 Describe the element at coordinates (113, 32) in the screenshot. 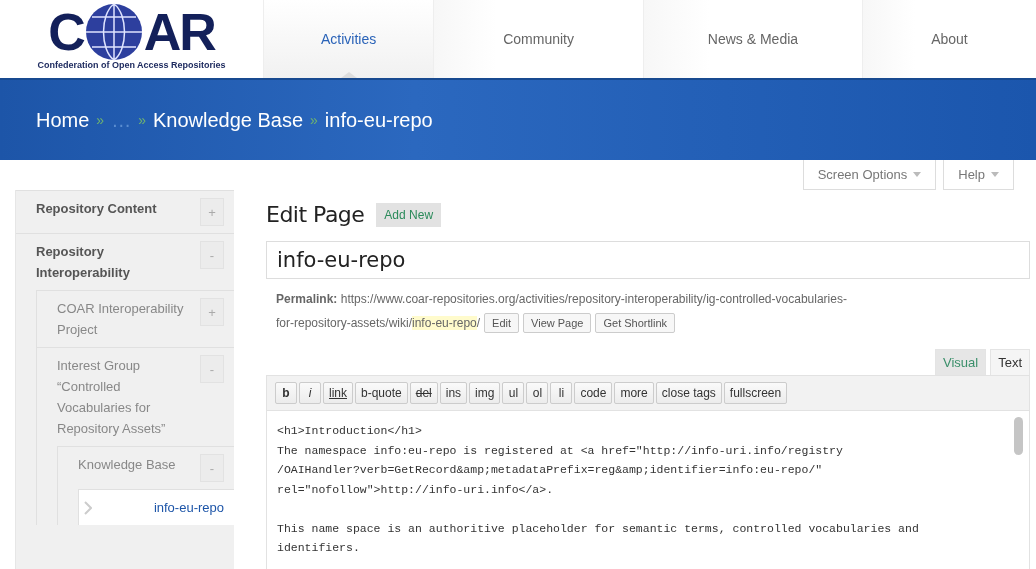

I see `globe-icon` at that location.